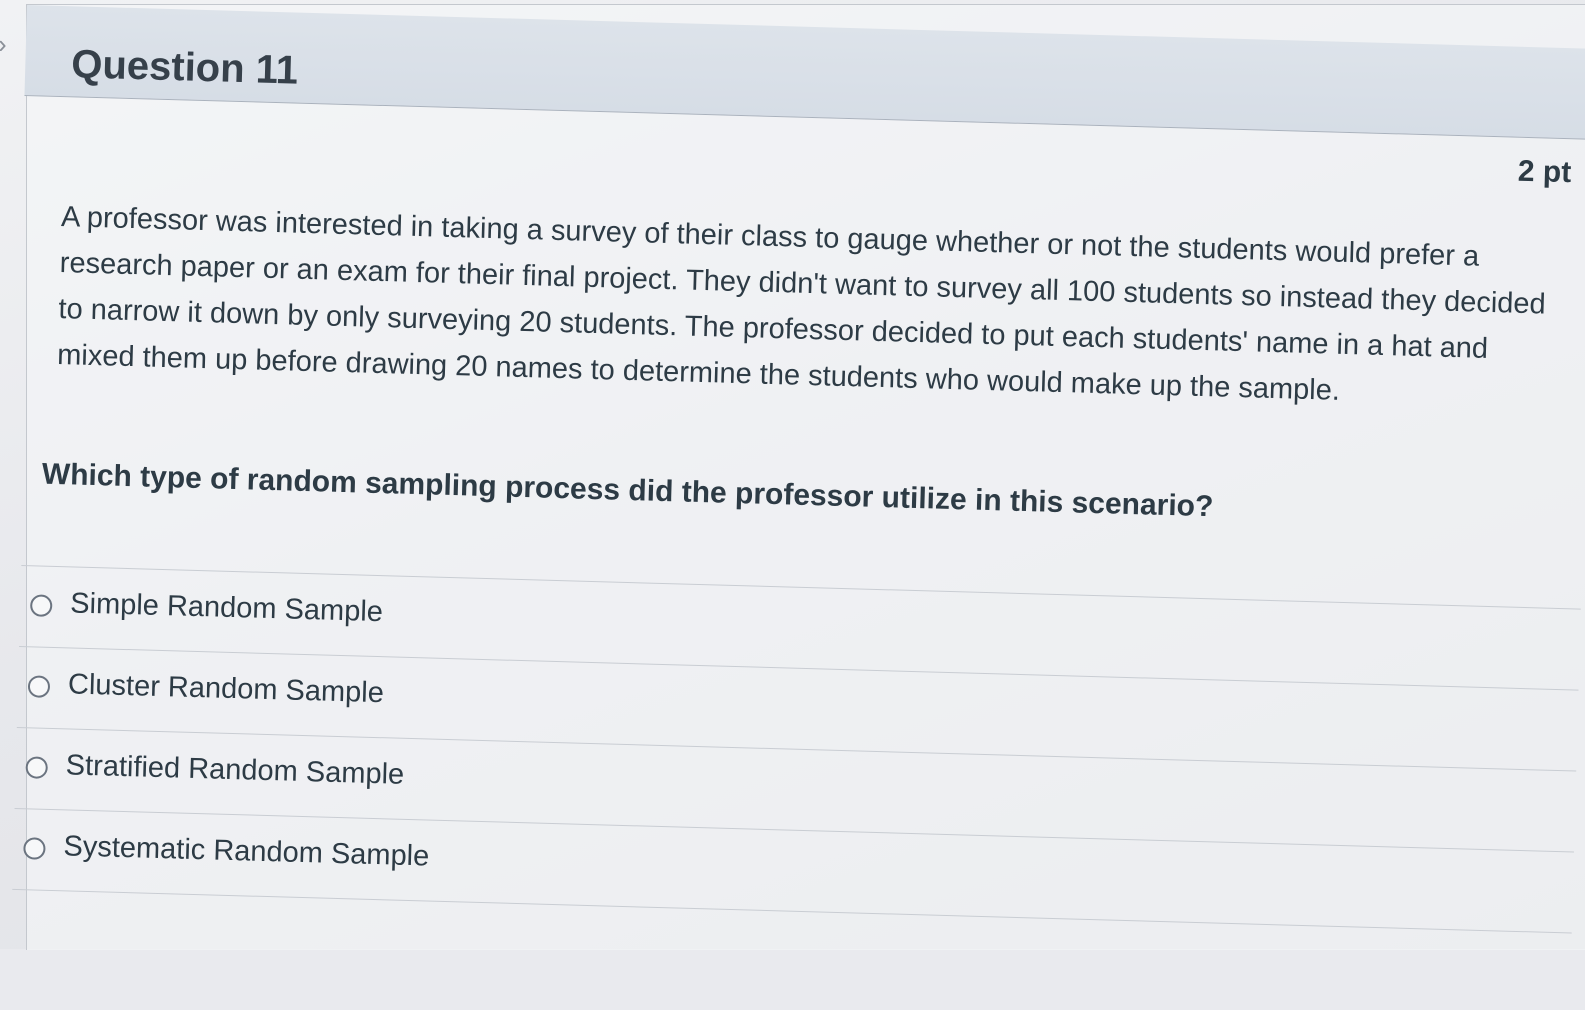  What do you see at coordinates (234, 770) in the screenshot?
I see `answer-label: Stratified Random Sample` at bounding box center [234, 770].